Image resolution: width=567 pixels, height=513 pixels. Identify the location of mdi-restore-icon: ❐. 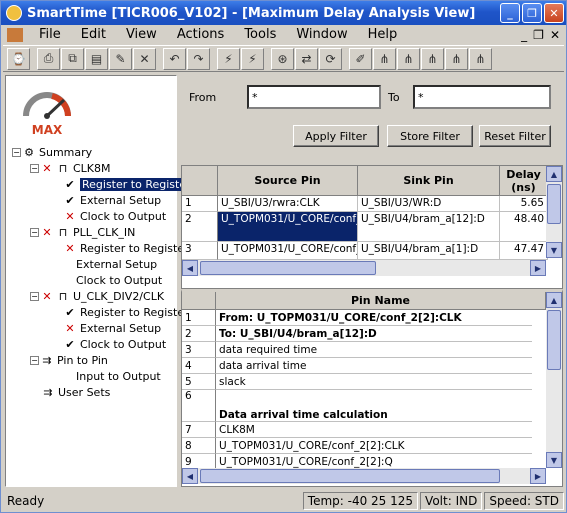
(538, 35).